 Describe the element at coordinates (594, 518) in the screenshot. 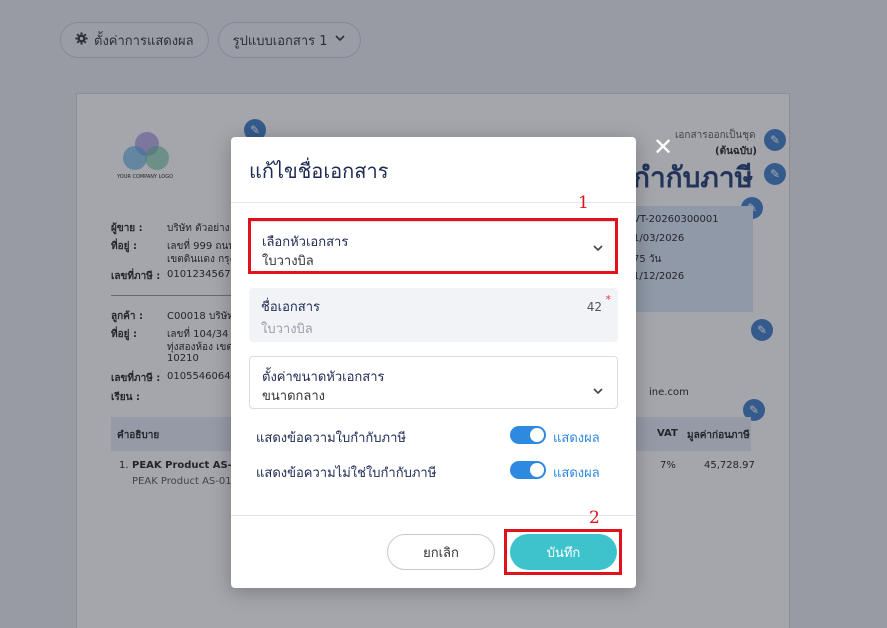

I see `highlight-number-2: 2` at that location.